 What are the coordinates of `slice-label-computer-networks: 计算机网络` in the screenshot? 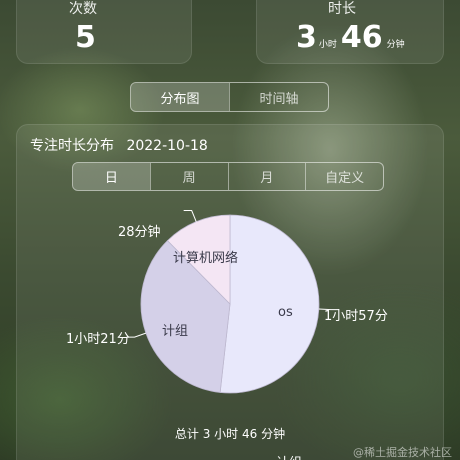 It's located at (206, 258).